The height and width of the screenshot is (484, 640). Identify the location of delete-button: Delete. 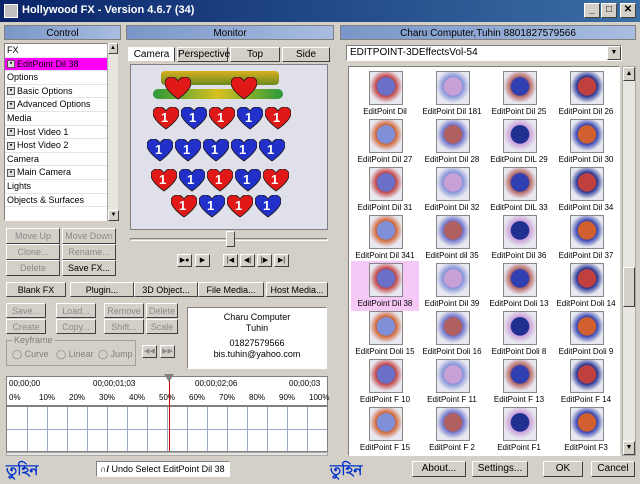
(33, 268).